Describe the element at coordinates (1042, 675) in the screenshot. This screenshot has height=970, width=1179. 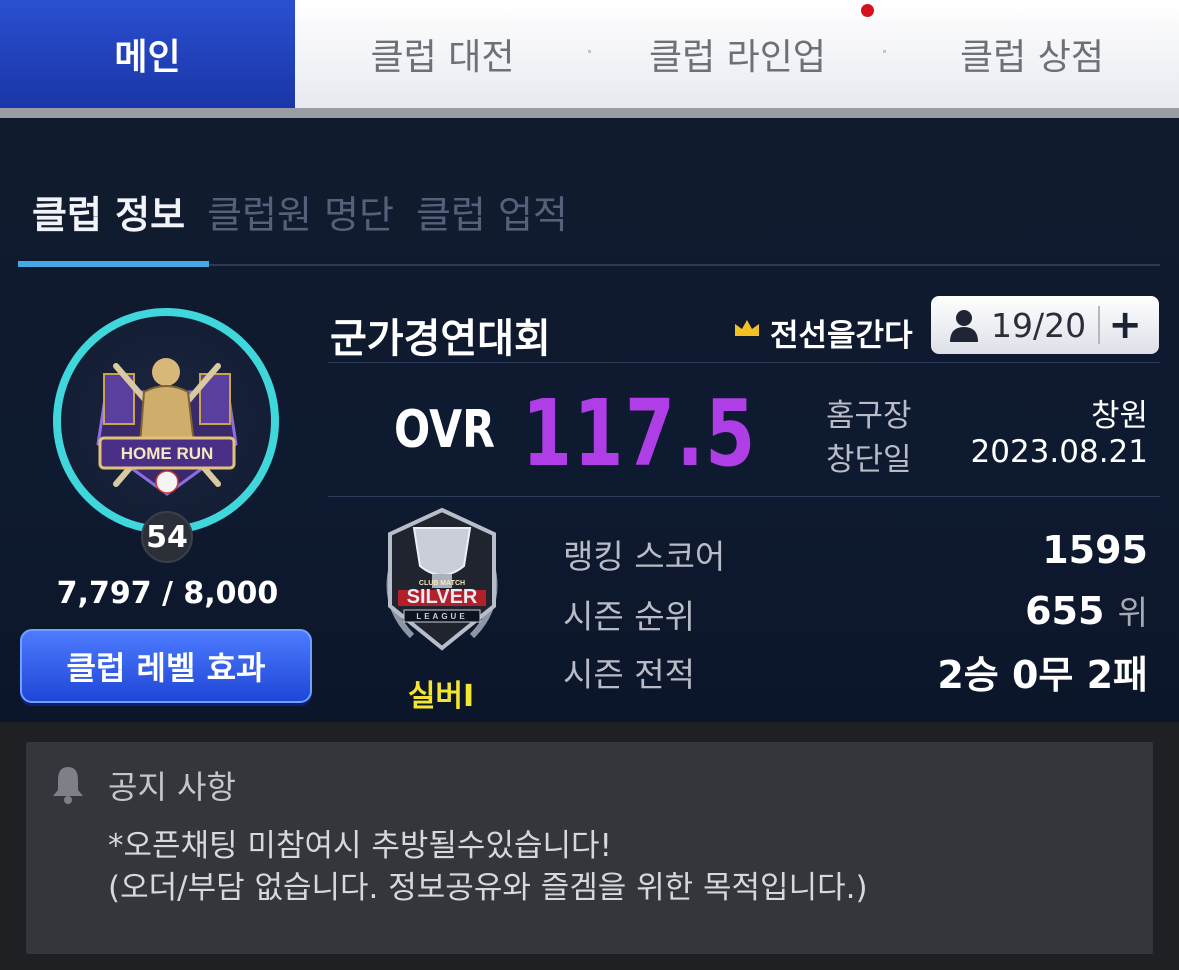
I see `season-record-value: 2승 0무 2패` at that location.